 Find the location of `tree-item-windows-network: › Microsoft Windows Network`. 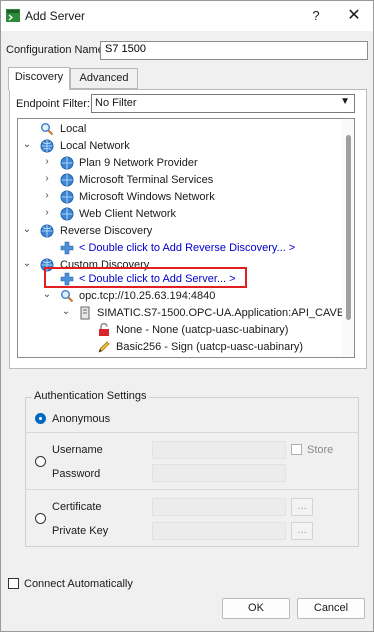

tree-item-windows-network: › Microsoft Windows Network is located at coordinates (180, 197).